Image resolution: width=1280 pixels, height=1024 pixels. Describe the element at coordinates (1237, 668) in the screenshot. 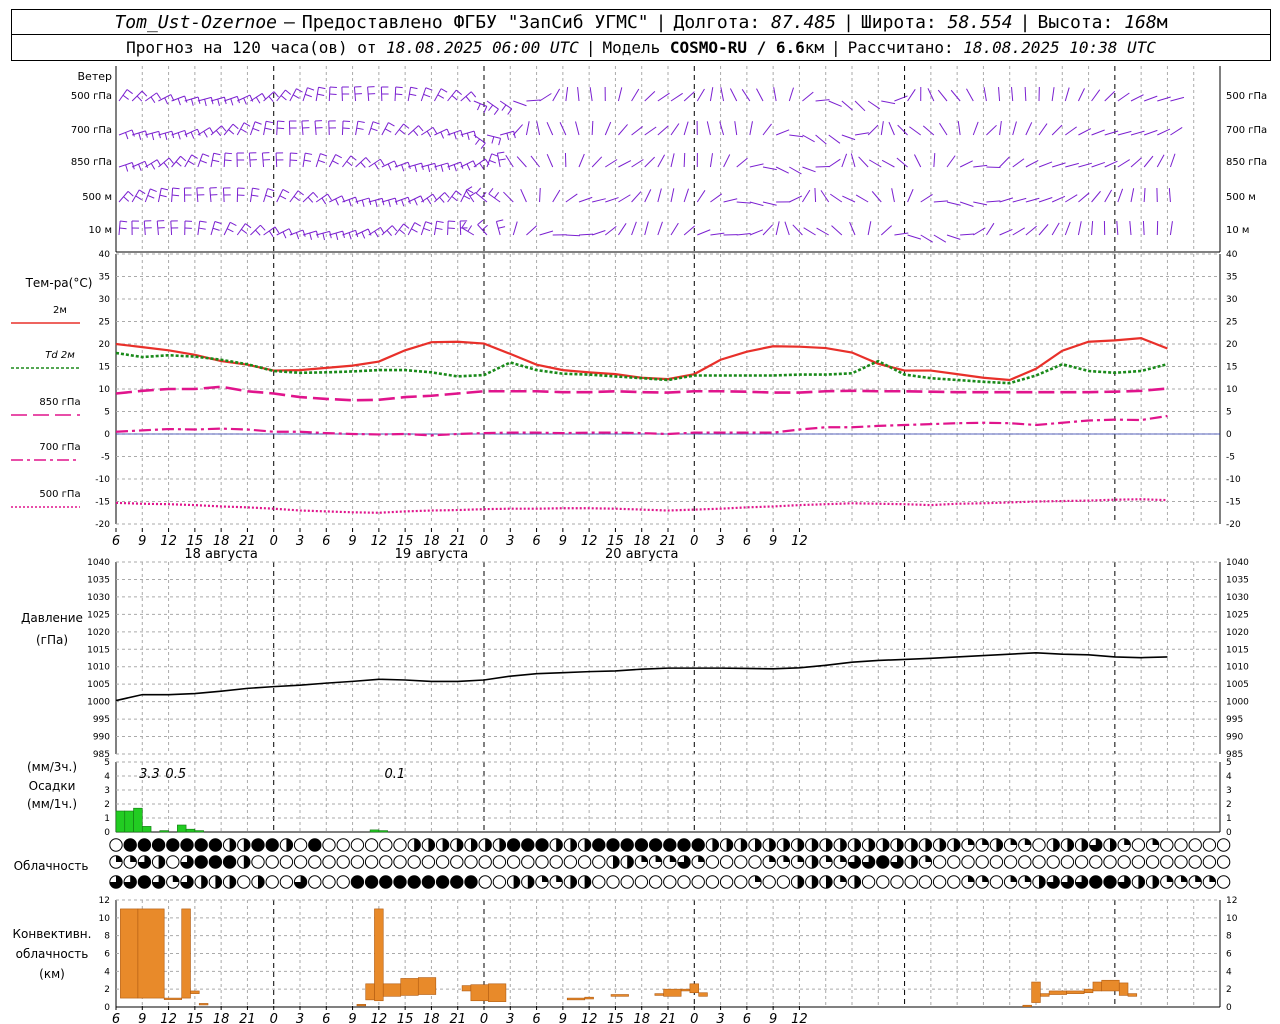

I see `y-tick-label-right: 1010` at that location.